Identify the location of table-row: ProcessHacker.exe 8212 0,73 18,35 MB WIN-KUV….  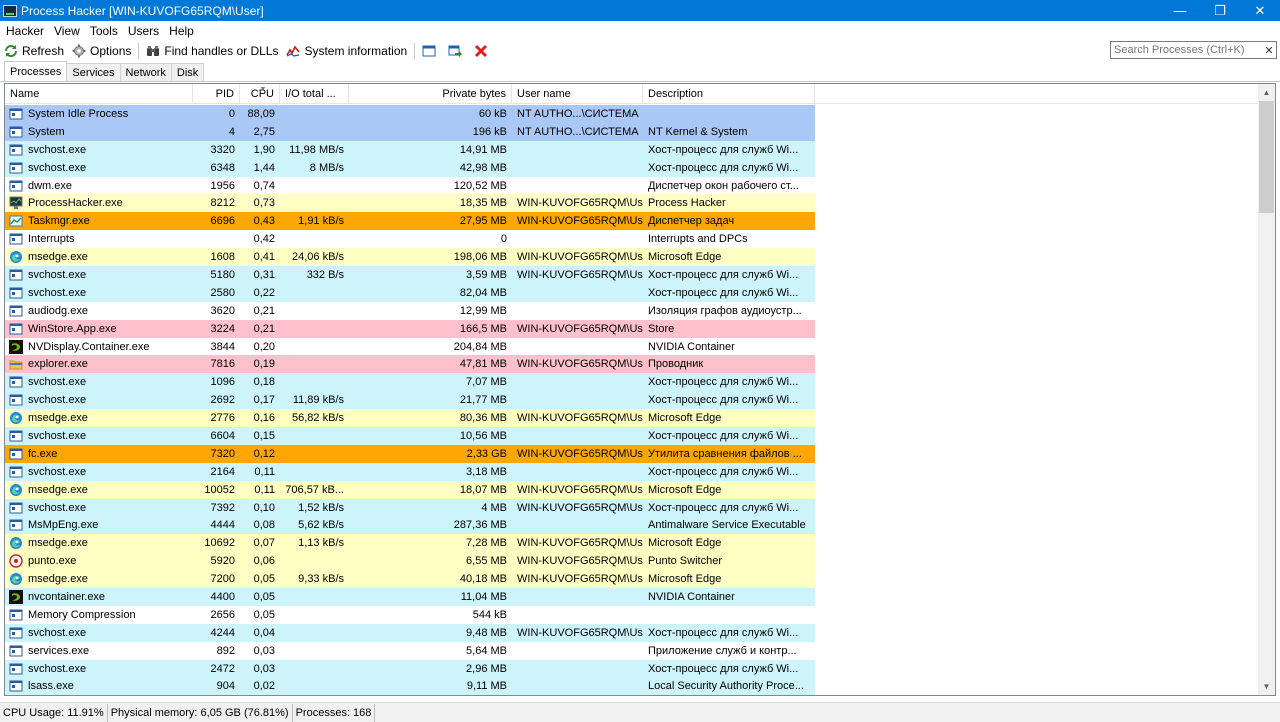
(410, 203).